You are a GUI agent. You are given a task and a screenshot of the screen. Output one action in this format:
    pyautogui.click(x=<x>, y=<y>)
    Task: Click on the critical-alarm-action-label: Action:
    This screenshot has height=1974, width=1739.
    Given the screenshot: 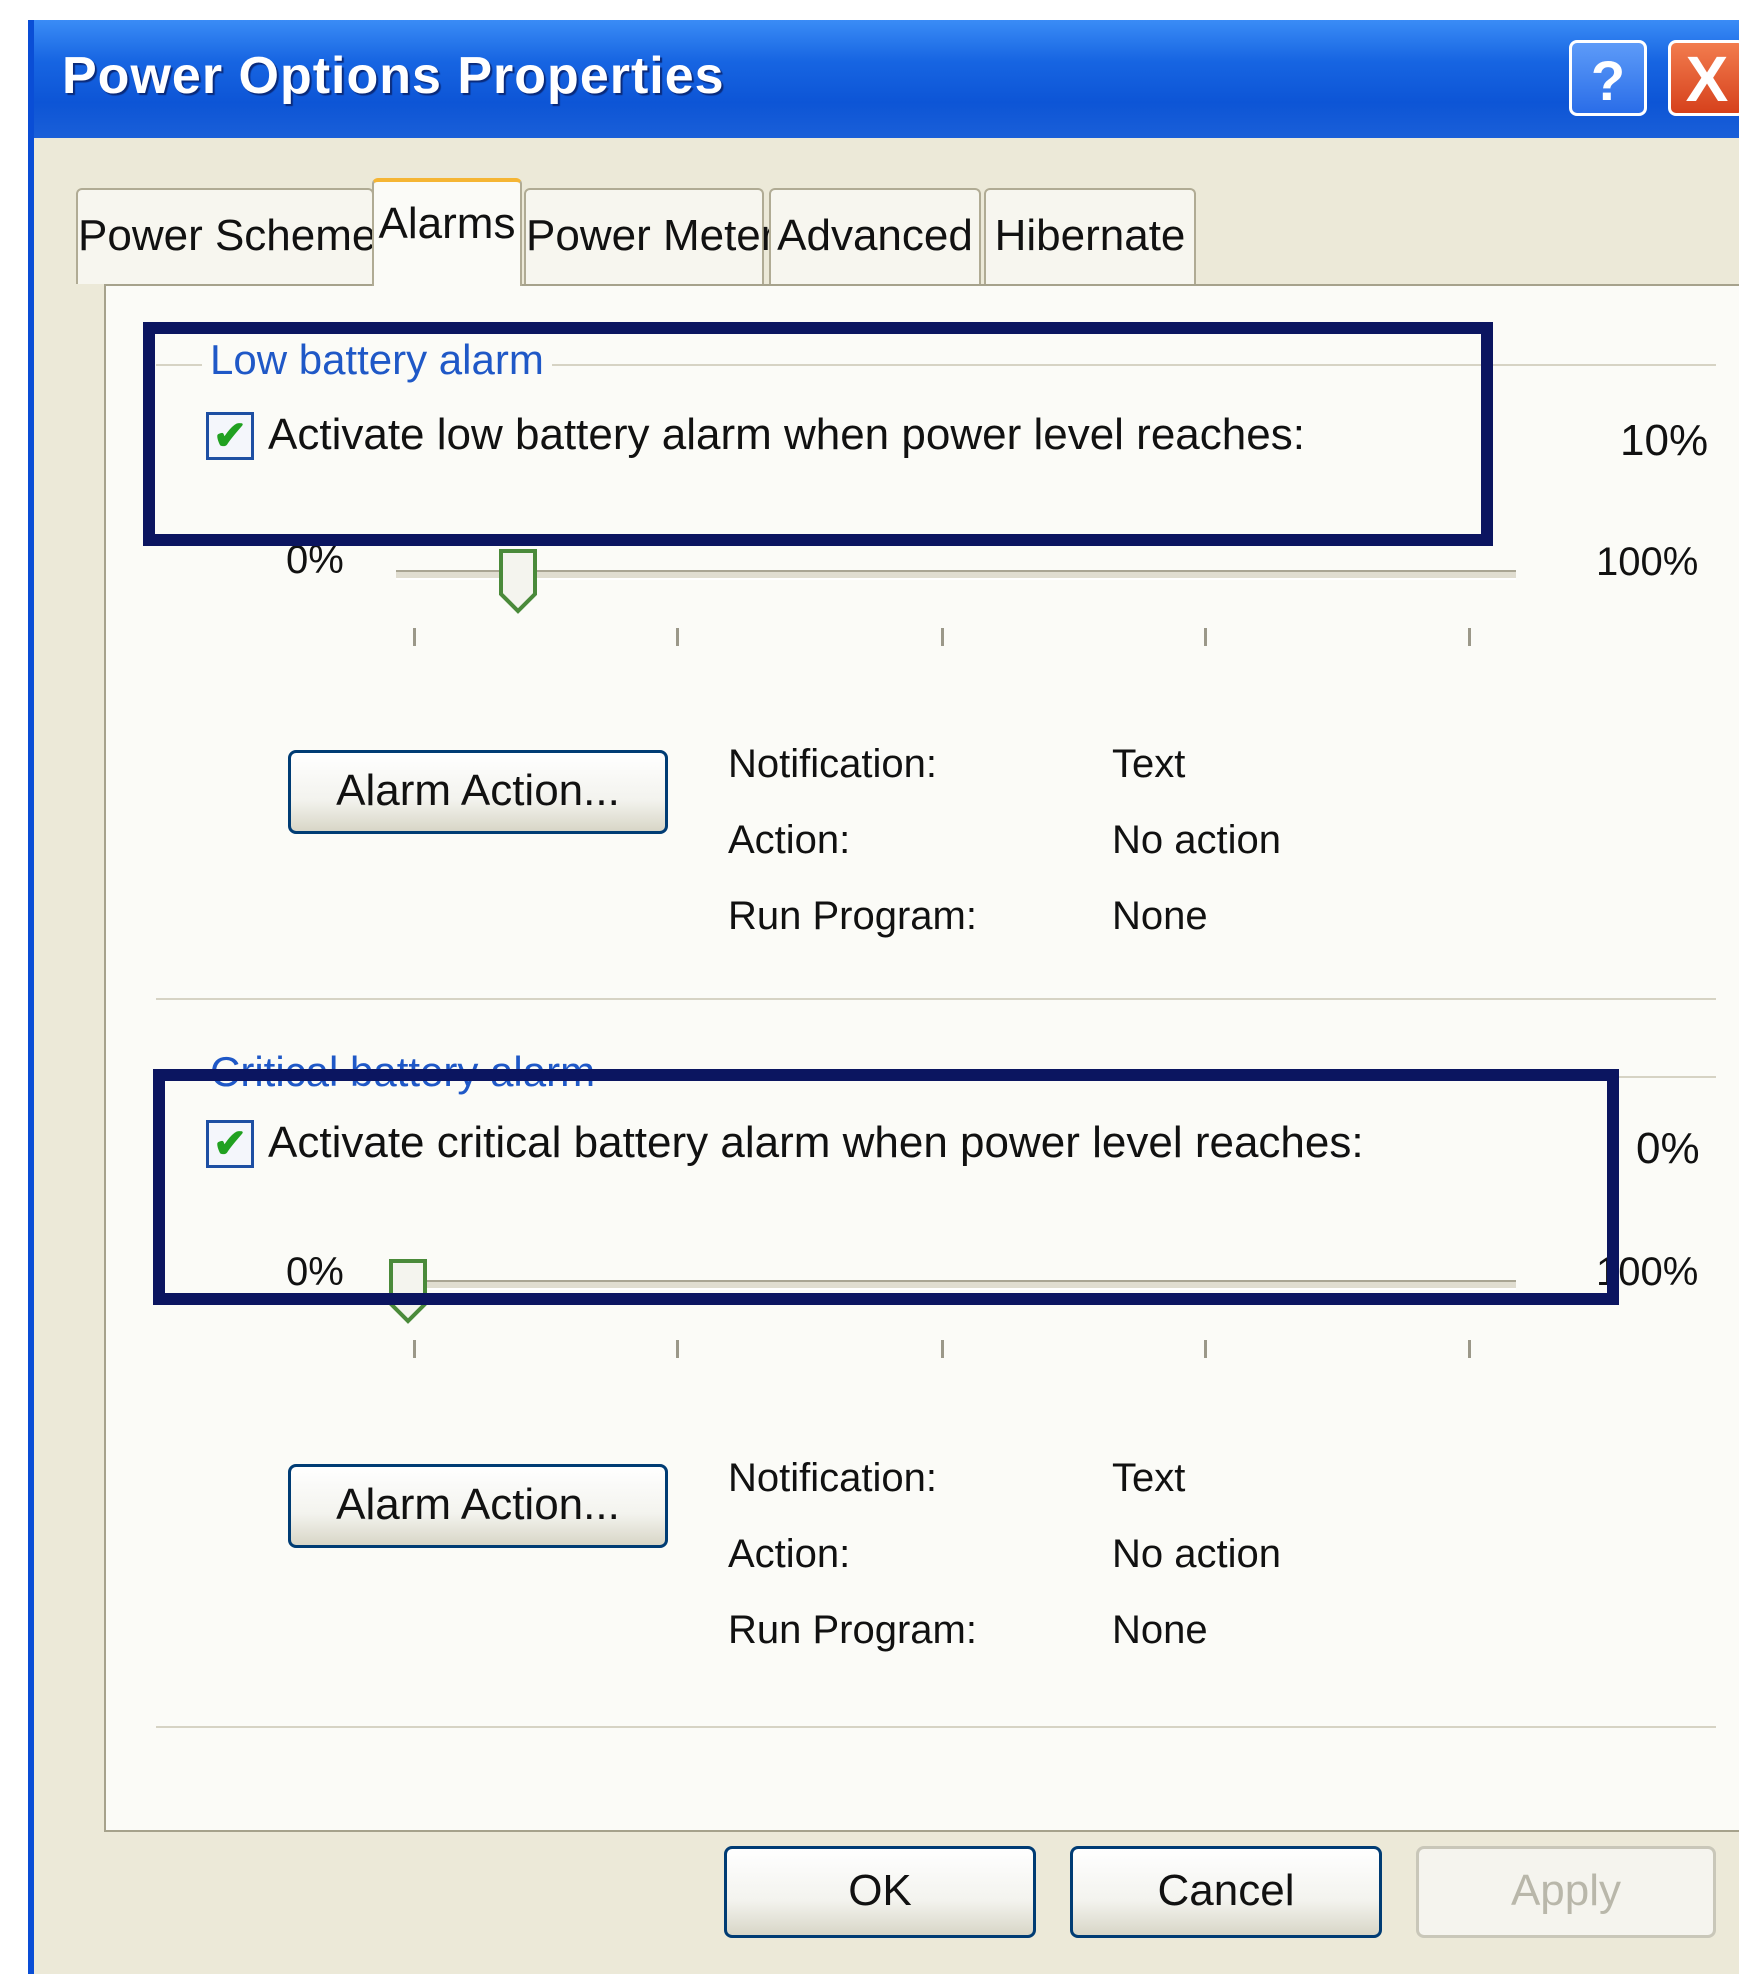 What is the action you would take?
    pyautogui.click(x=789, y=1554)
    